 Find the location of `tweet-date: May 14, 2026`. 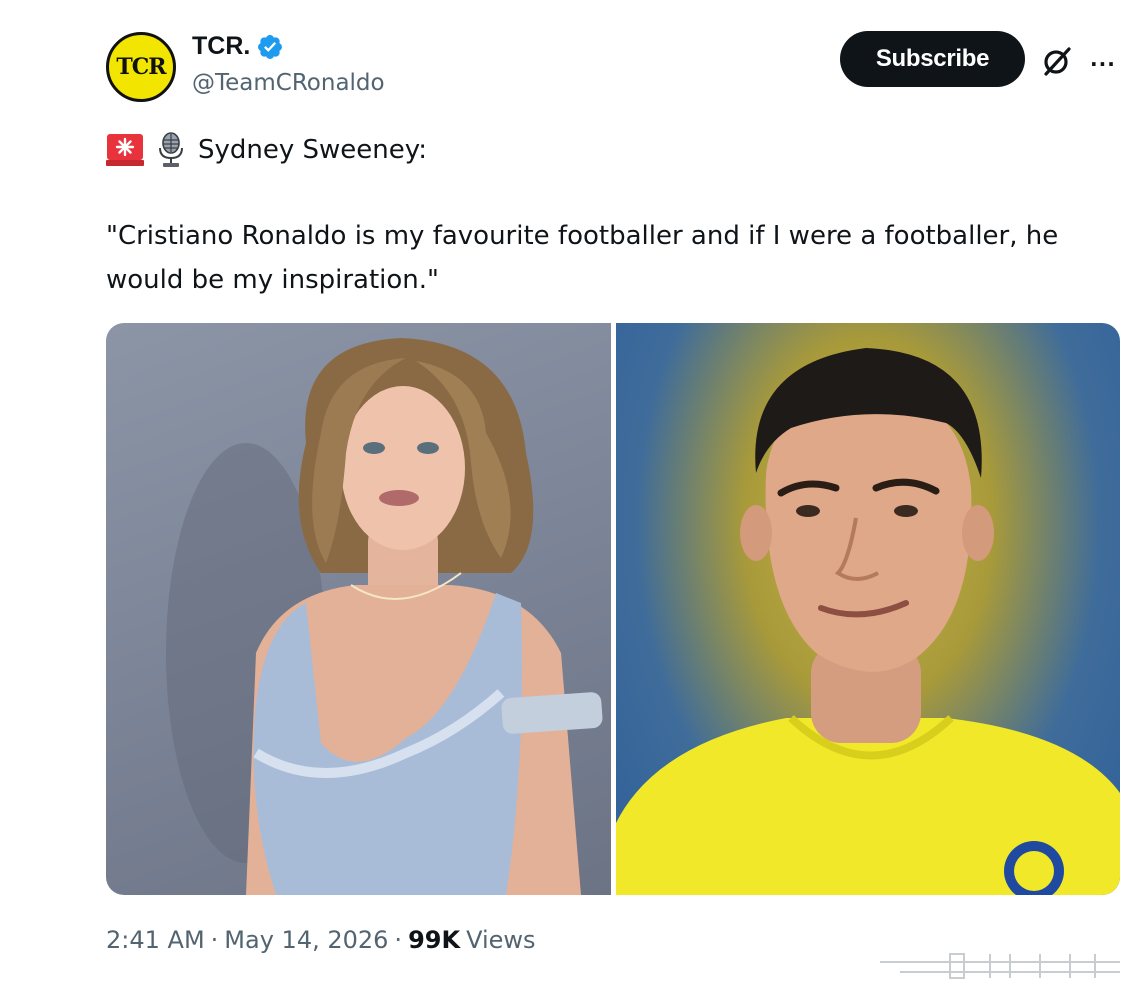

tweet-date: May 14, 2026 is located at coordinates (306, 940).